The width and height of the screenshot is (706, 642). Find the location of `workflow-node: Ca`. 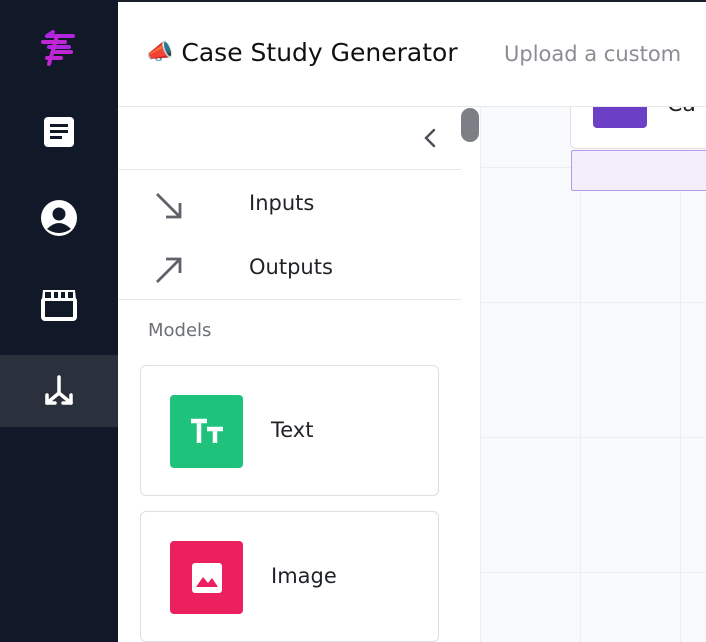

workflow-node: Ca is located at coordinates (638, 128).